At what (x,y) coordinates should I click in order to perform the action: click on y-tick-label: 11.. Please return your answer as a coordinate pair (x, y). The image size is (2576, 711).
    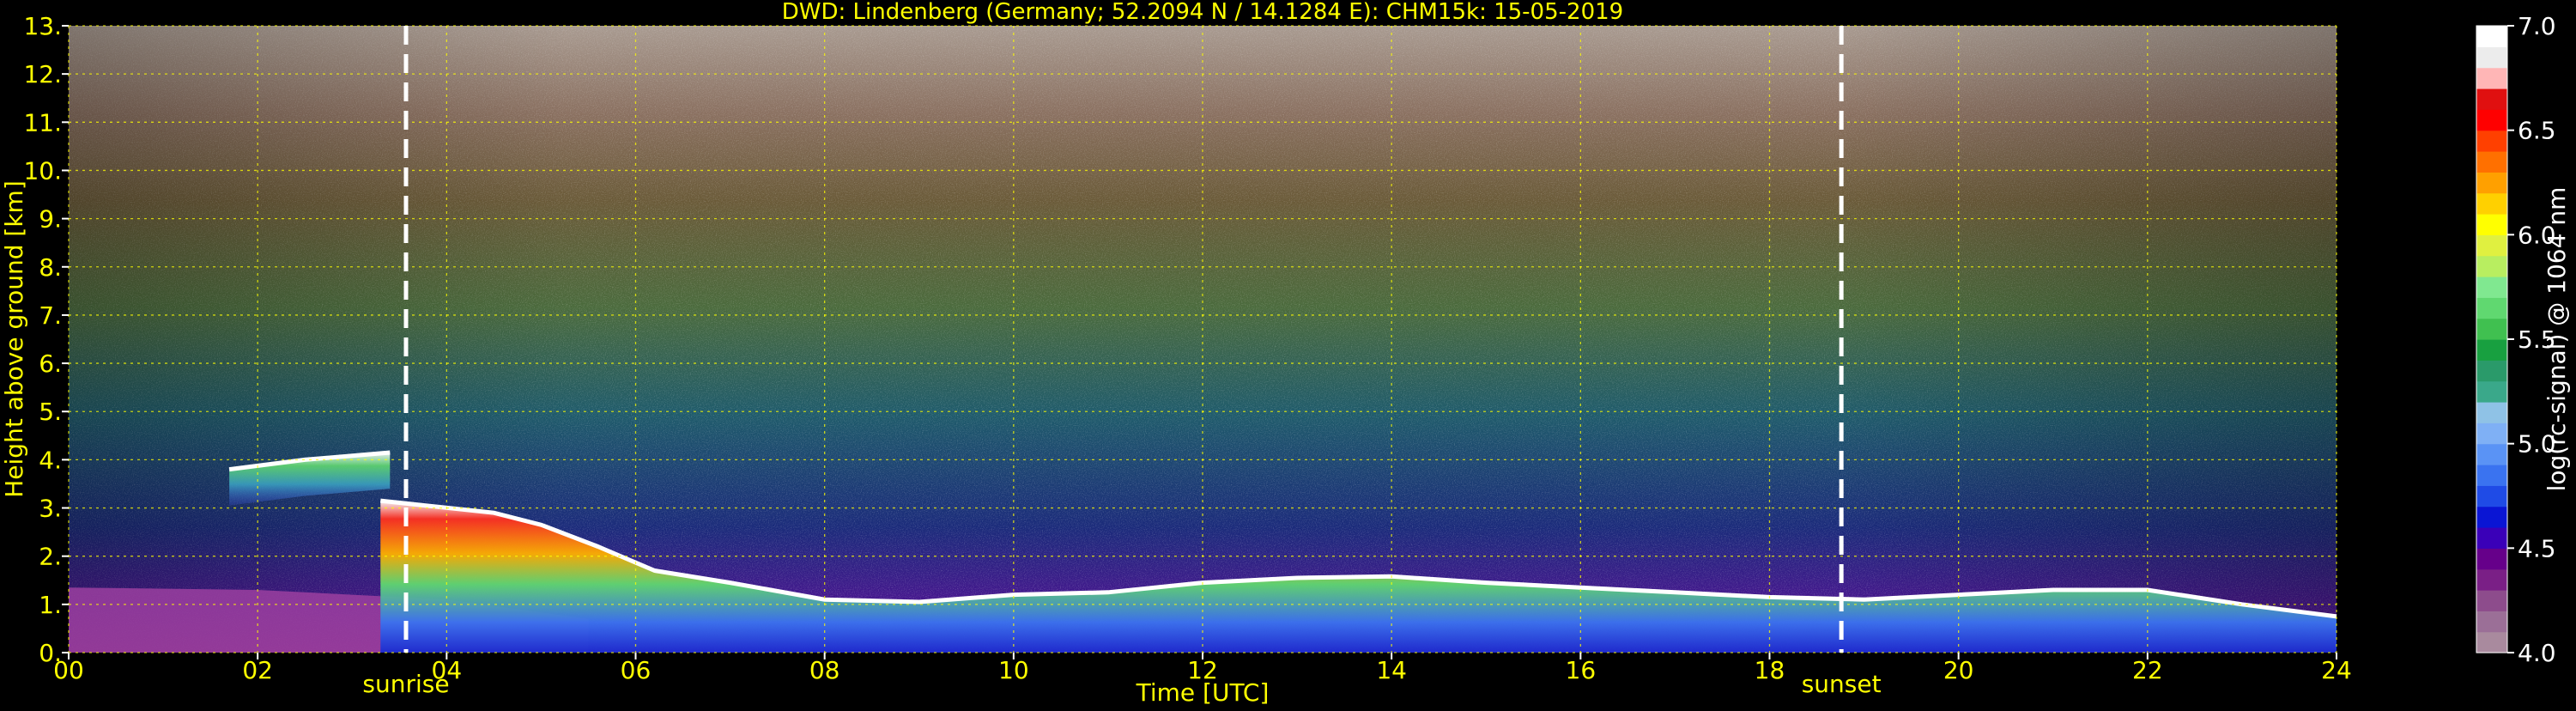
    Looking at the image, I should click on (42, 122).